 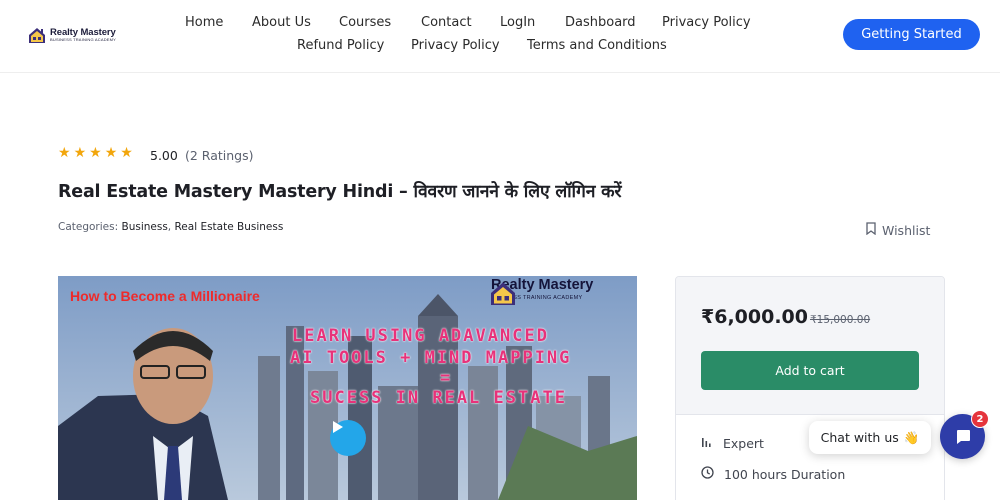 What do you see at coordinates (871, 230) in the screenshot?
I see `bookmark-icon` at bounding box center [871, 230].